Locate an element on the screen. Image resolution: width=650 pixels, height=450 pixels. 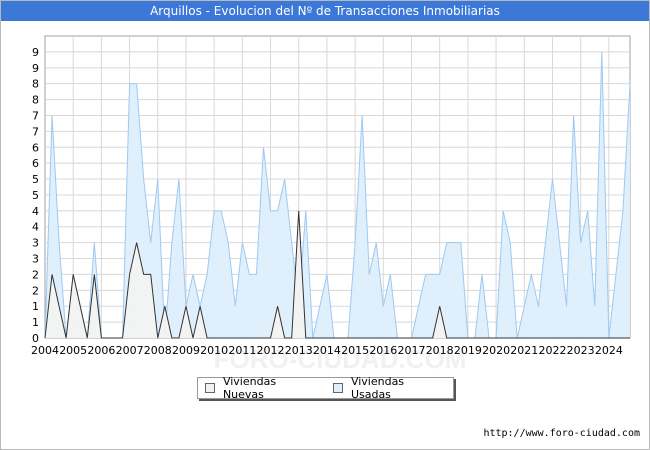
x-tick-label: 2023 is located at coordinates (581, 350).